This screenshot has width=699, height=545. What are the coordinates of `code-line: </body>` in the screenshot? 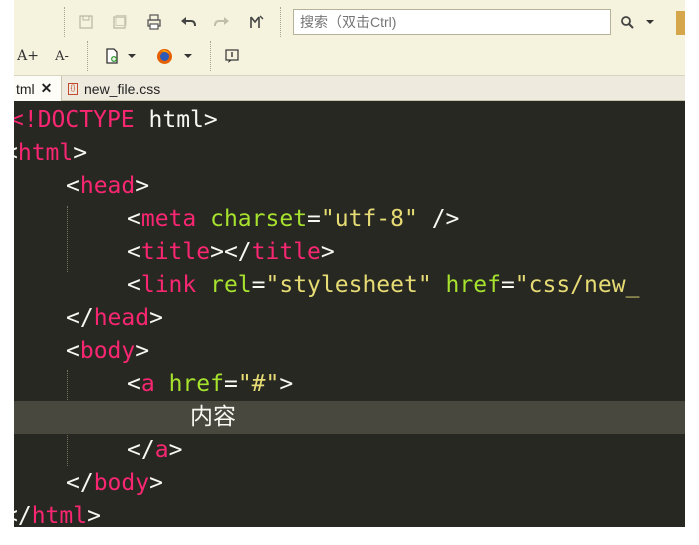 It's located at (114, 483).